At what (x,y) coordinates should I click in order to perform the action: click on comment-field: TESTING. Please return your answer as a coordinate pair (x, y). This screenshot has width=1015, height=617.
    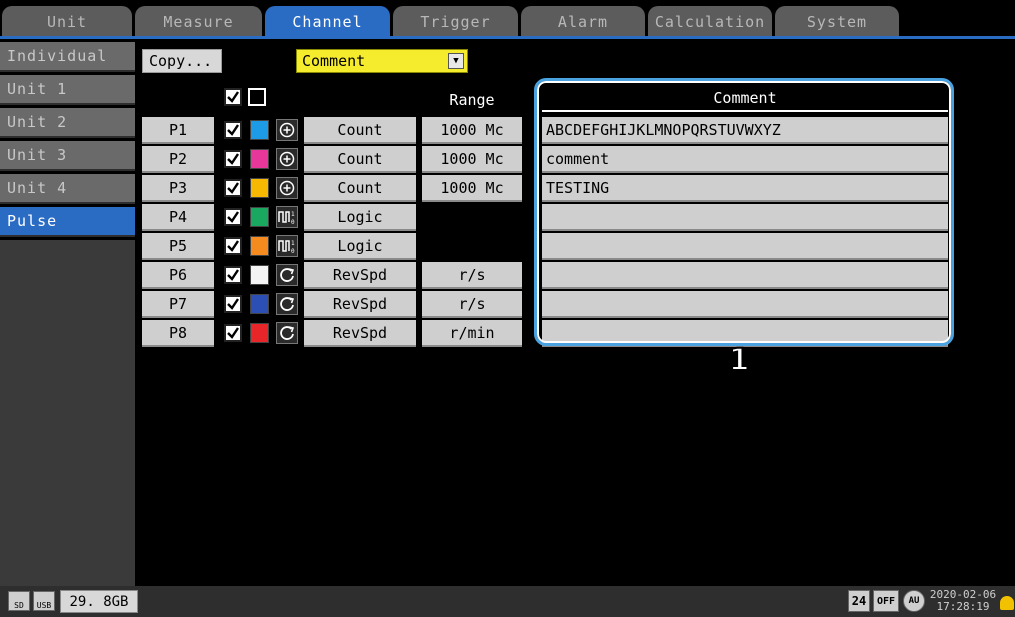
    Looking at the image, I should click on (745, 188).